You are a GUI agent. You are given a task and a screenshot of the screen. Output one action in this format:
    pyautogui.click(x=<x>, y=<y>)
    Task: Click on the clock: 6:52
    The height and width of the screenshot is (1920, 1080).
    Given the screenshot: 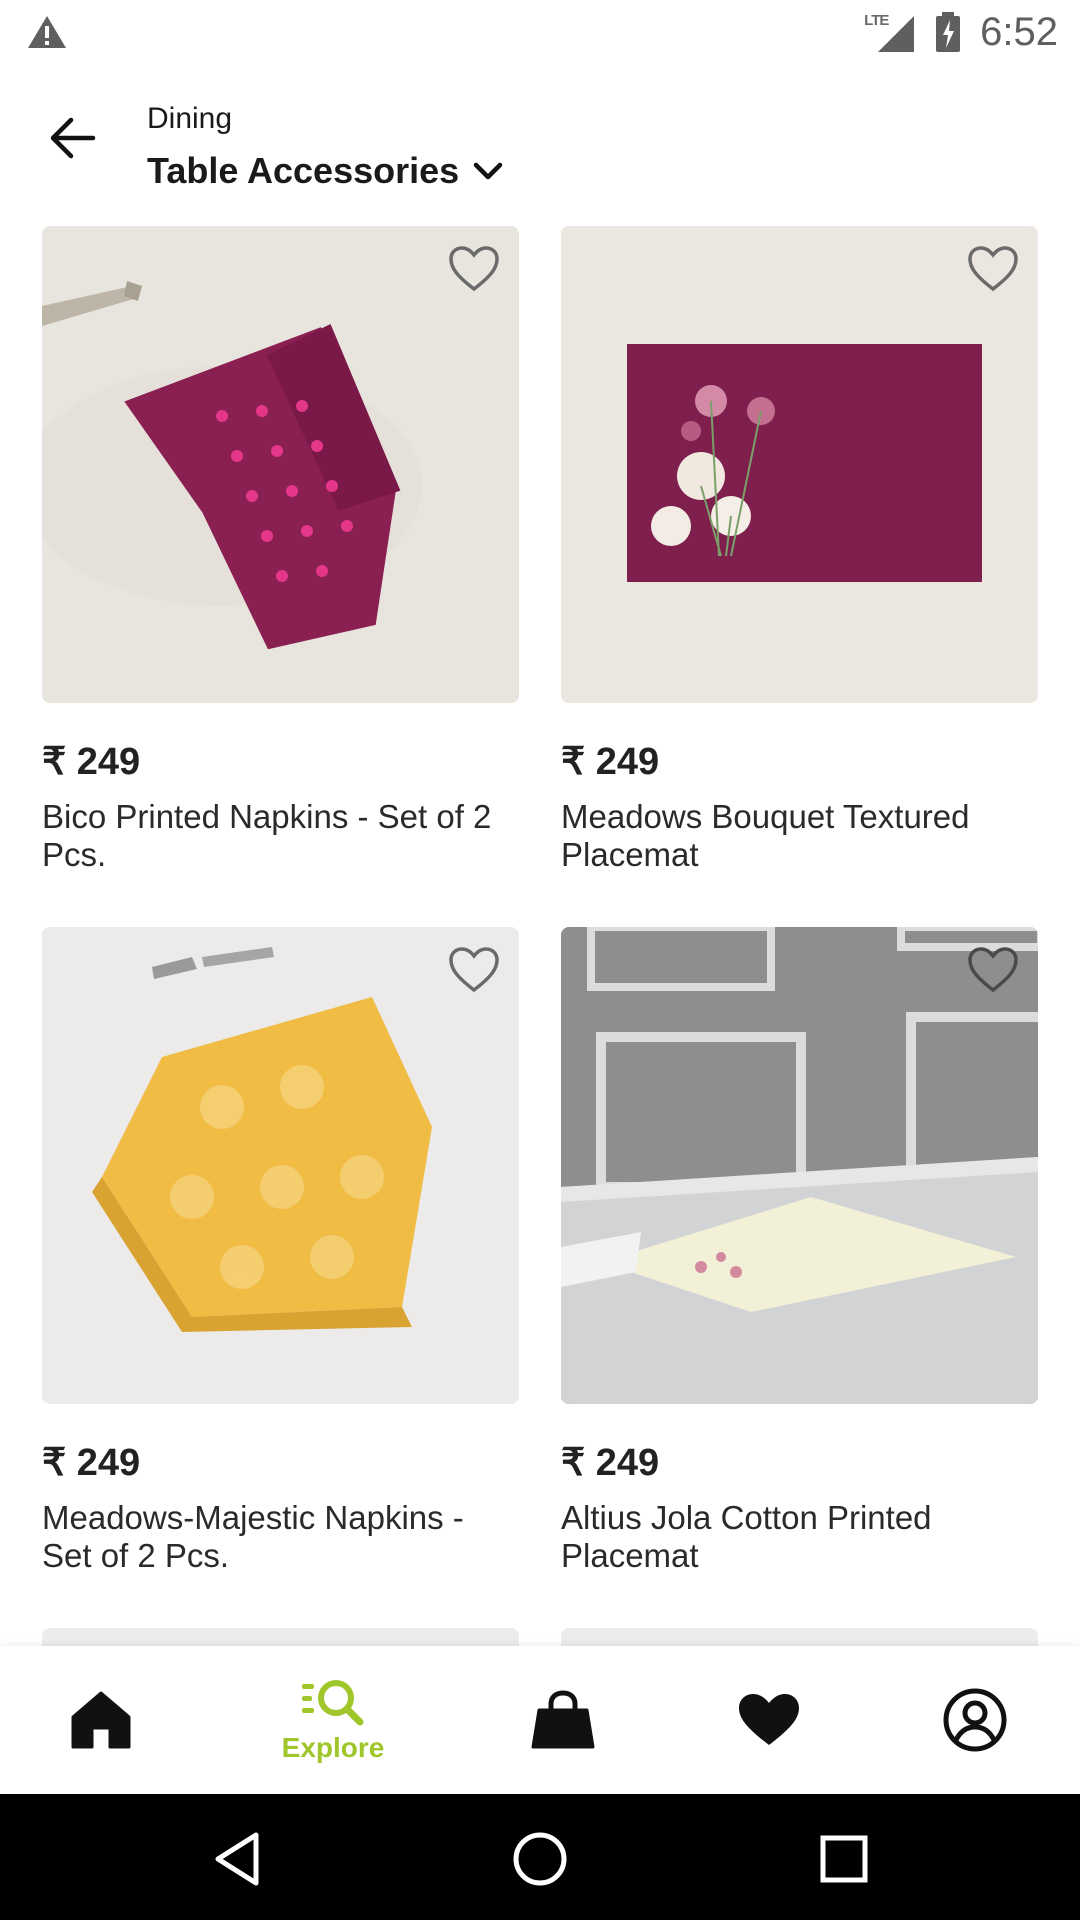 What is the action you would take?
    pyautogui.click(x=1019, y=31)
    